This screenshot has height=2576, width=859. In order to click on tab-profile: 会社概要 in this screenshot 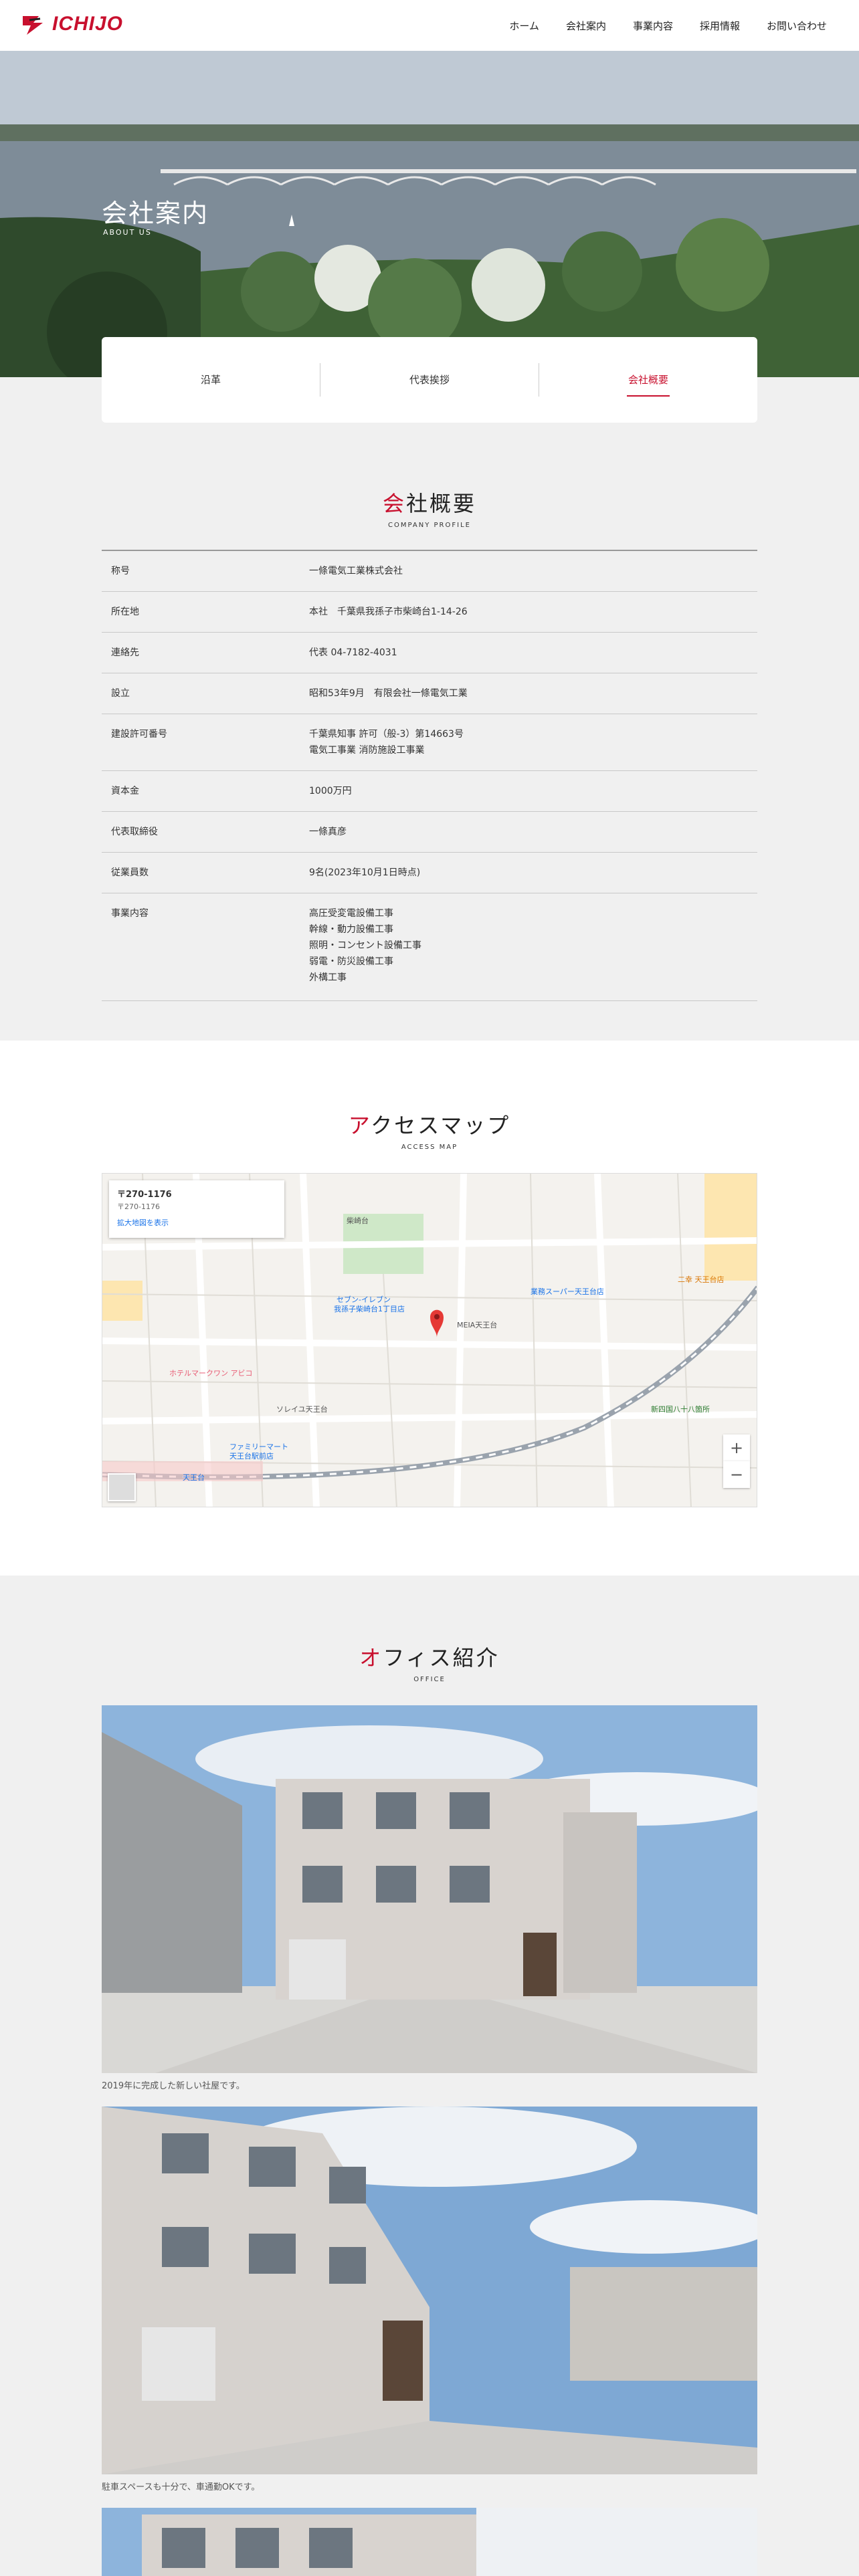, I will do `click(648, 380)`.